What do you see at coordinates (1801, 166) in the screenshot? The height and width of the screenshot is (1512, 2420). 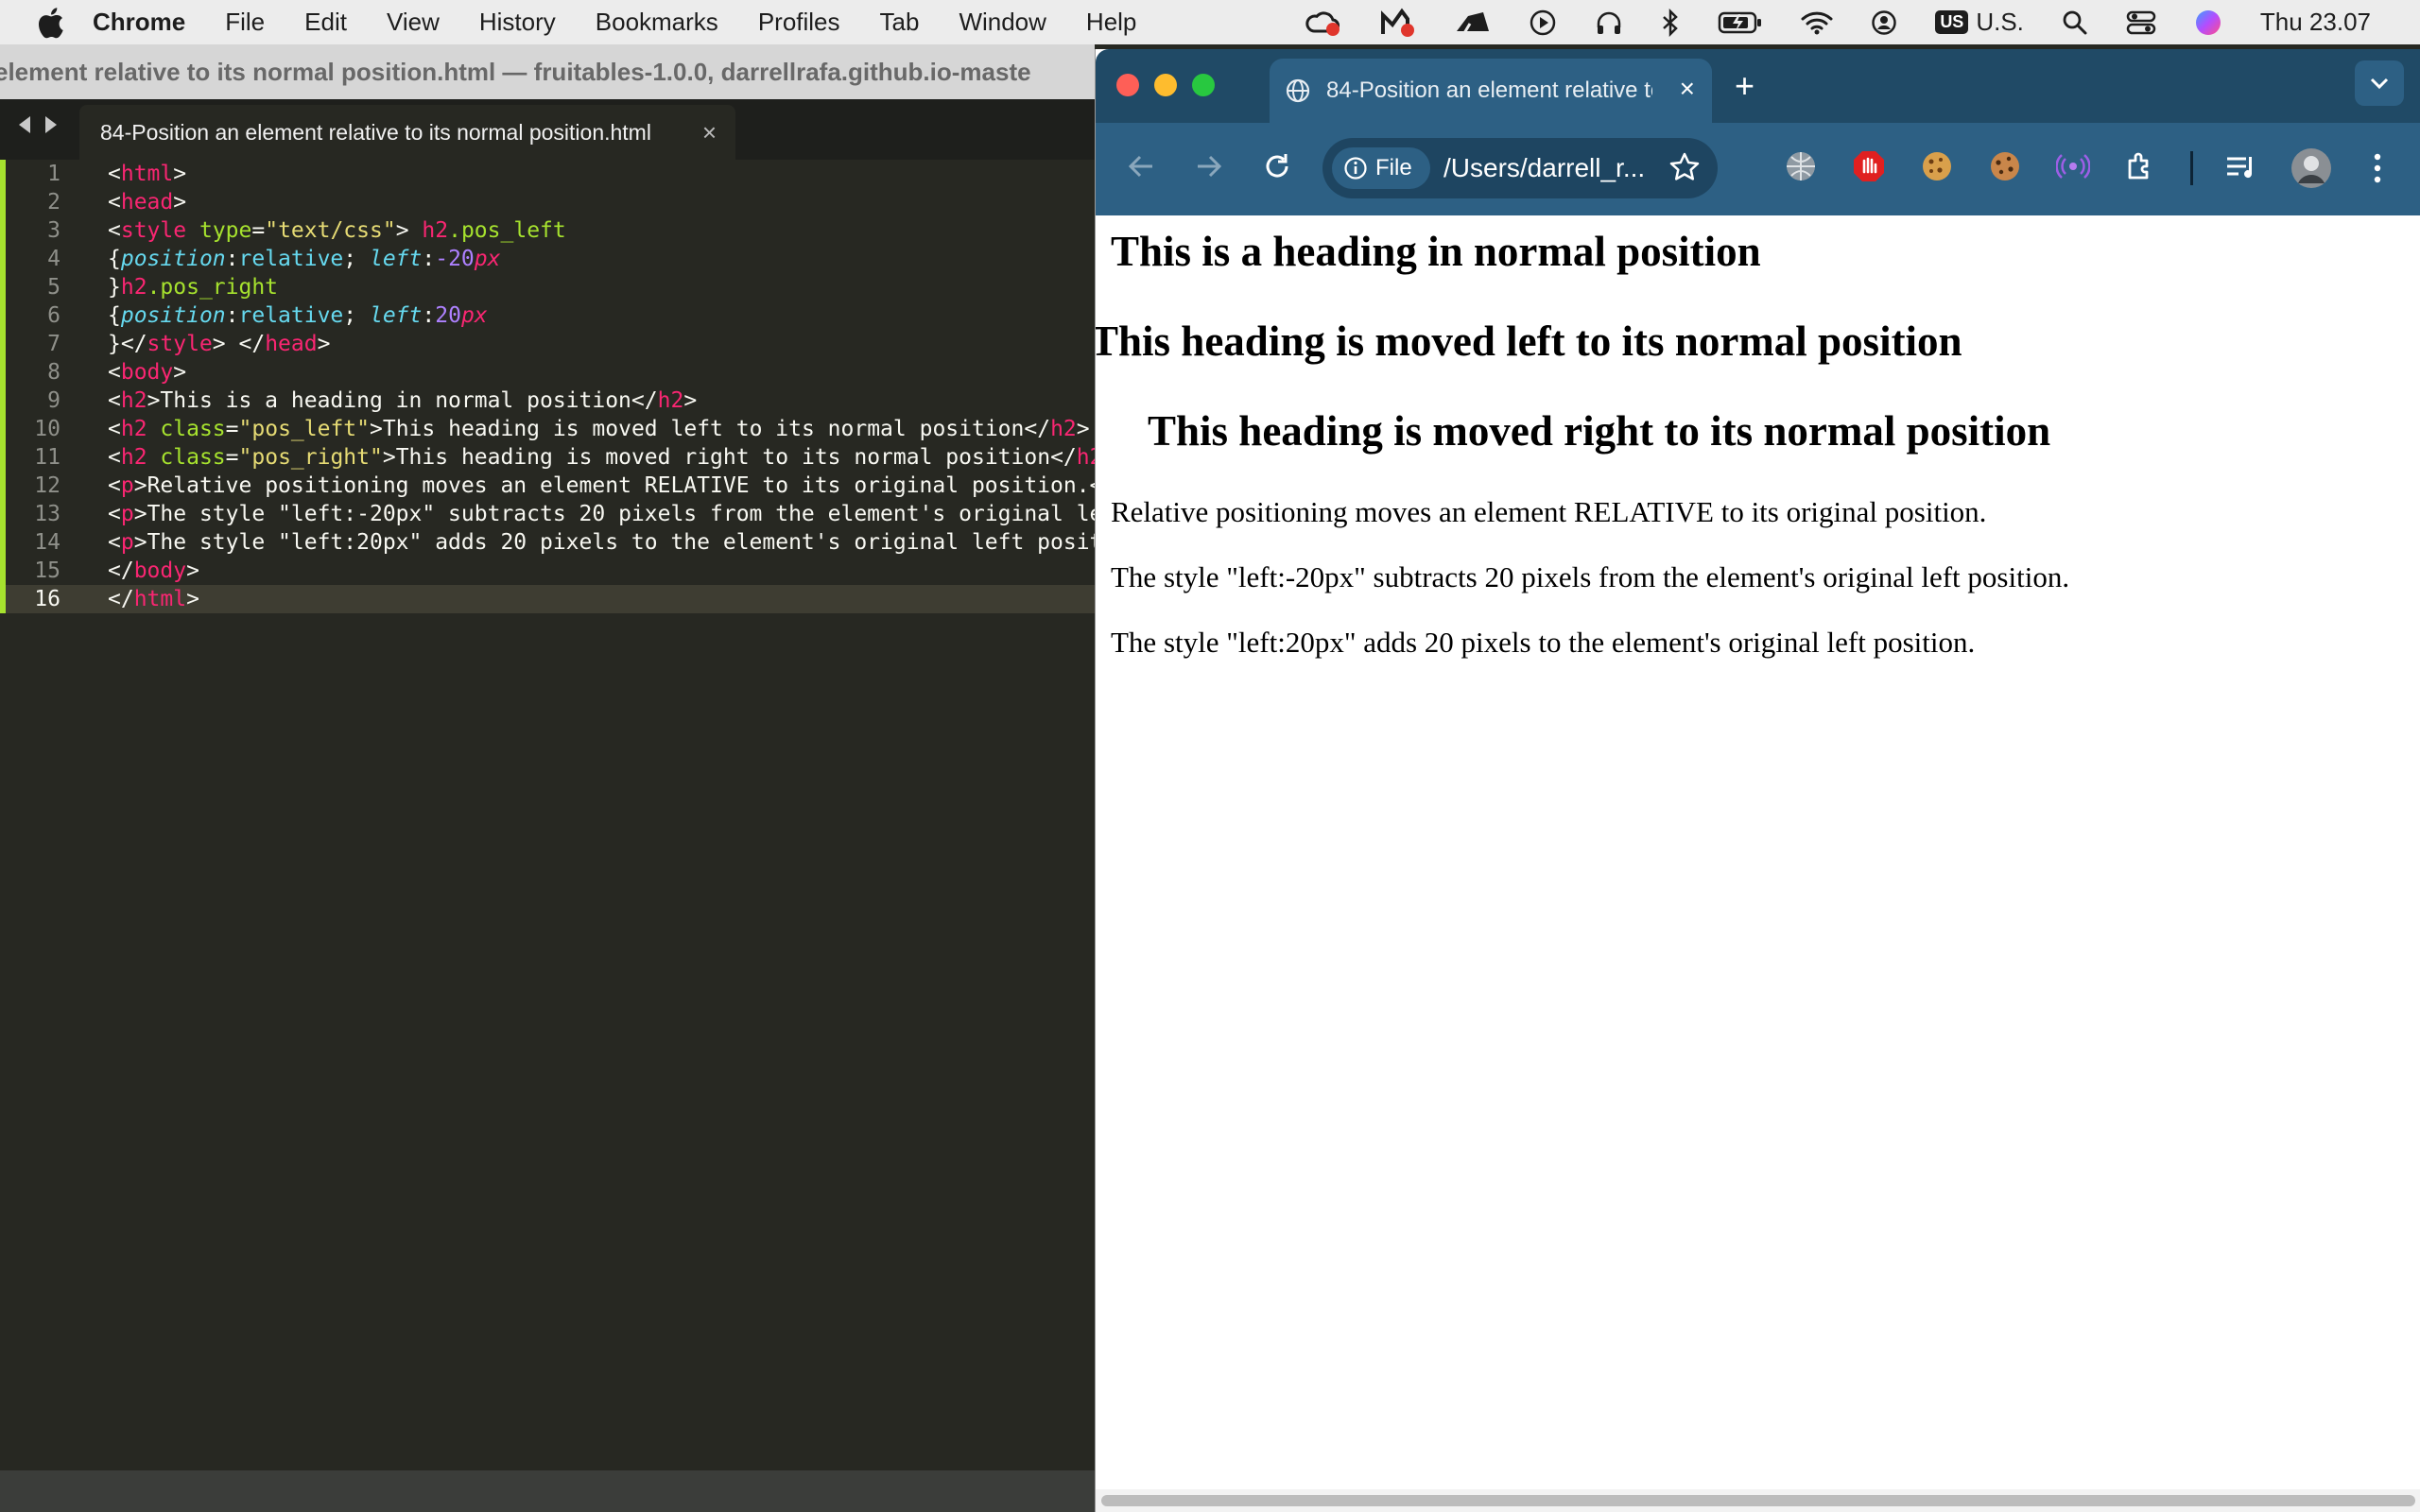 I see `vpn-icon` at bounding box center [1801, 166].